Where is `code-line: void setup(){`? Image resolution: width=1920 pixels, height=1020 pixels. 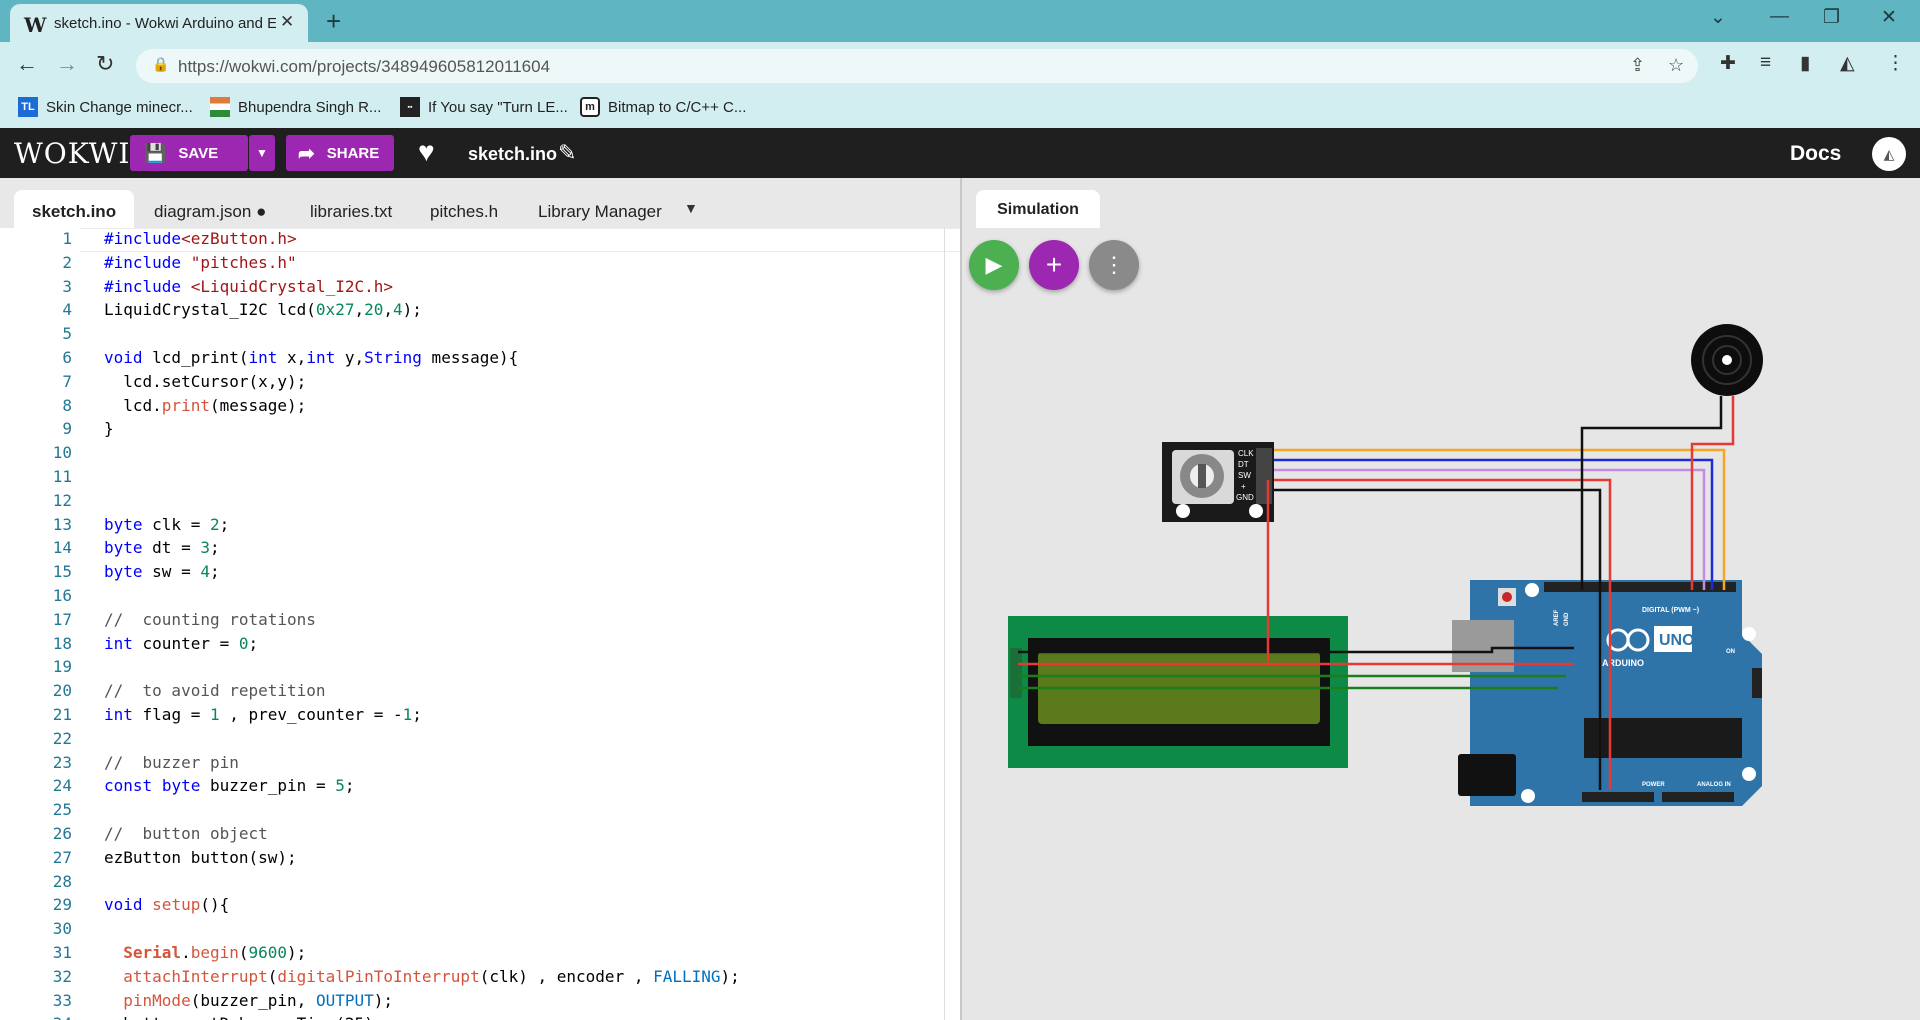
code-line: void setup(){ is located at coordinates (166, 904).